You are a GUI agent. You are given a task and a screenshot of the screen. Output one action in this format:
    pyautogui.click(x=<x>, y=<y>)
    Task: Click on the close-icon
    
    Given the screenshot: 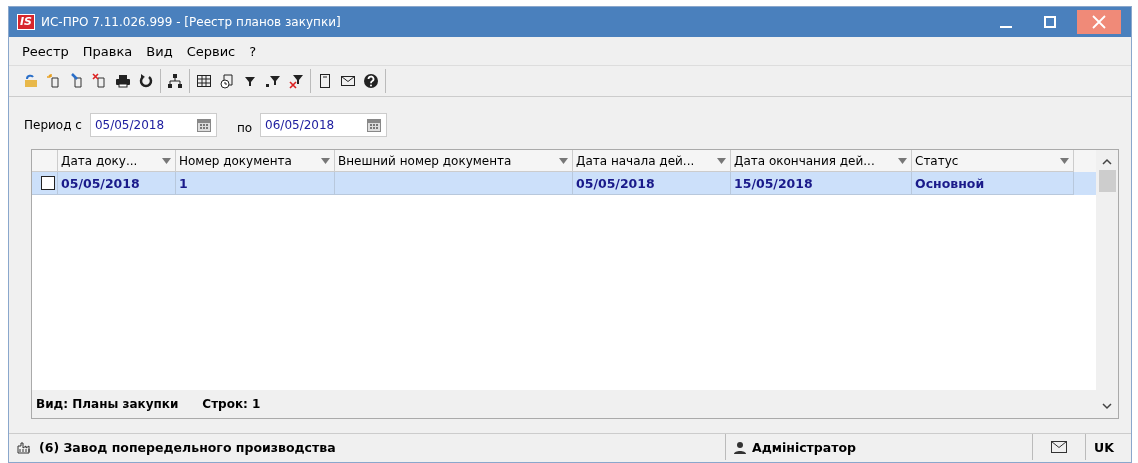 What is the action you would take?
    pyautogui.click(x=1099, y=22)
    